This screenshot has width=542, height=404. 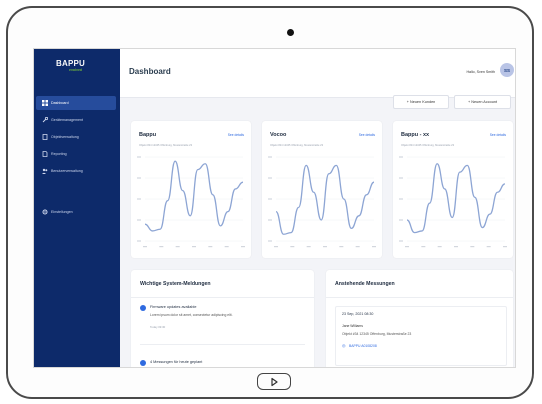 I want to click on wrench-icon, so click(x=45, y=120).